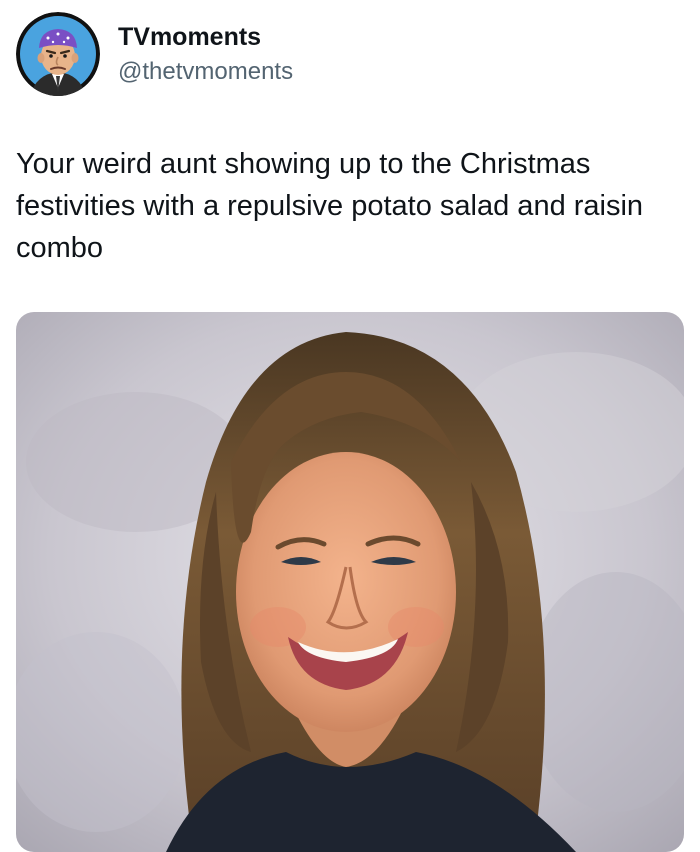 The width and height of the screenshot is (700, 852). What do you see at coordinates (205, 37) in the screenshot?
I see `display-name: TVmoments` at bounding box center [205, 37].